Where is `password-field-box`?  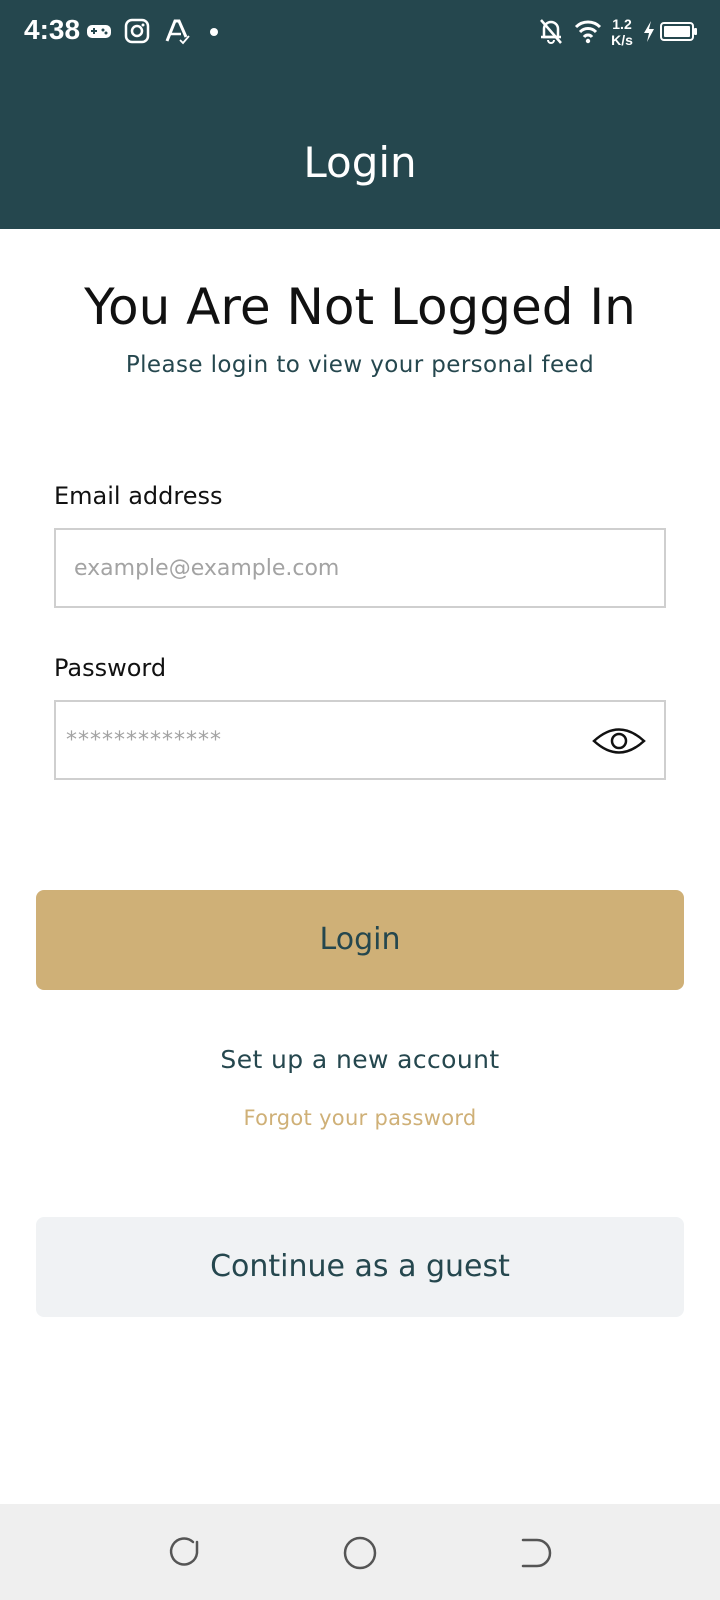 password-field-box is located at coordinates (360, 740).